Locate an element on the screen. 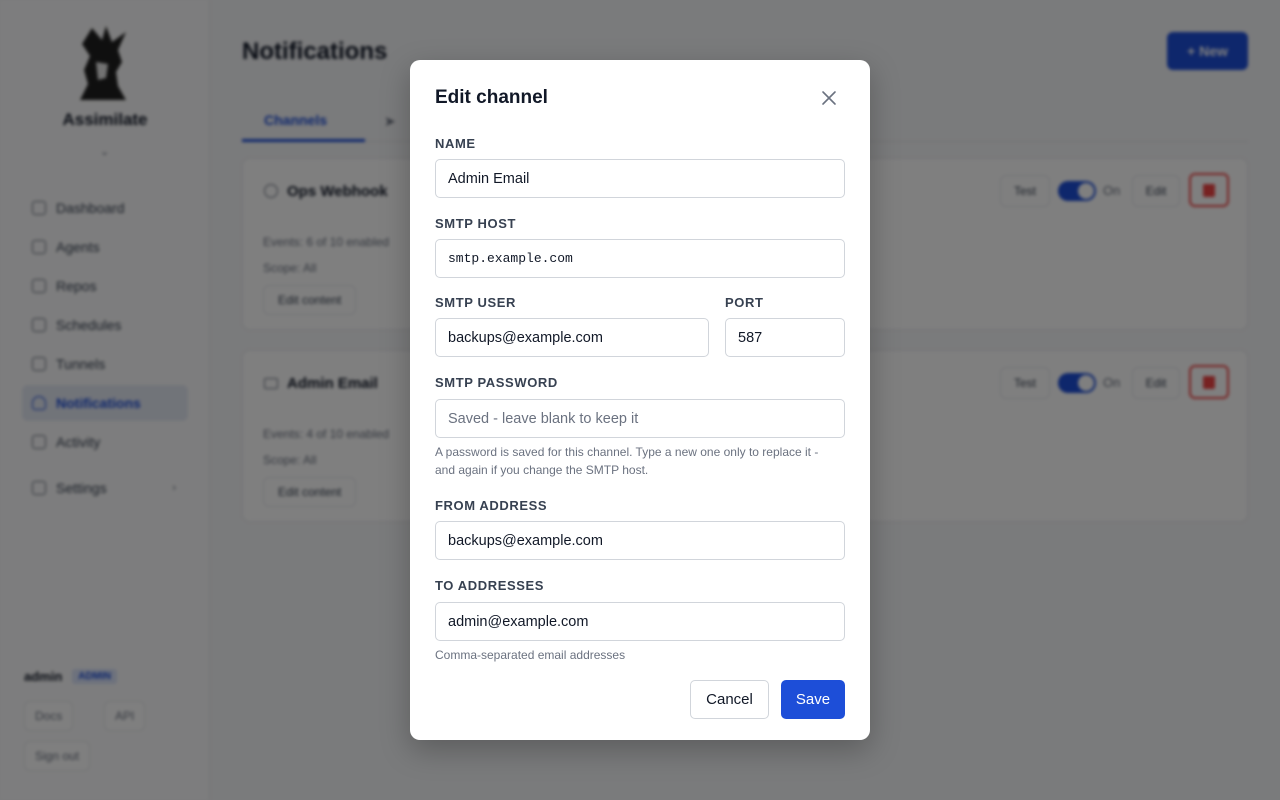 The height and width of the screenshot is (800, 1280). port-input is located at coordinates (785, 337).